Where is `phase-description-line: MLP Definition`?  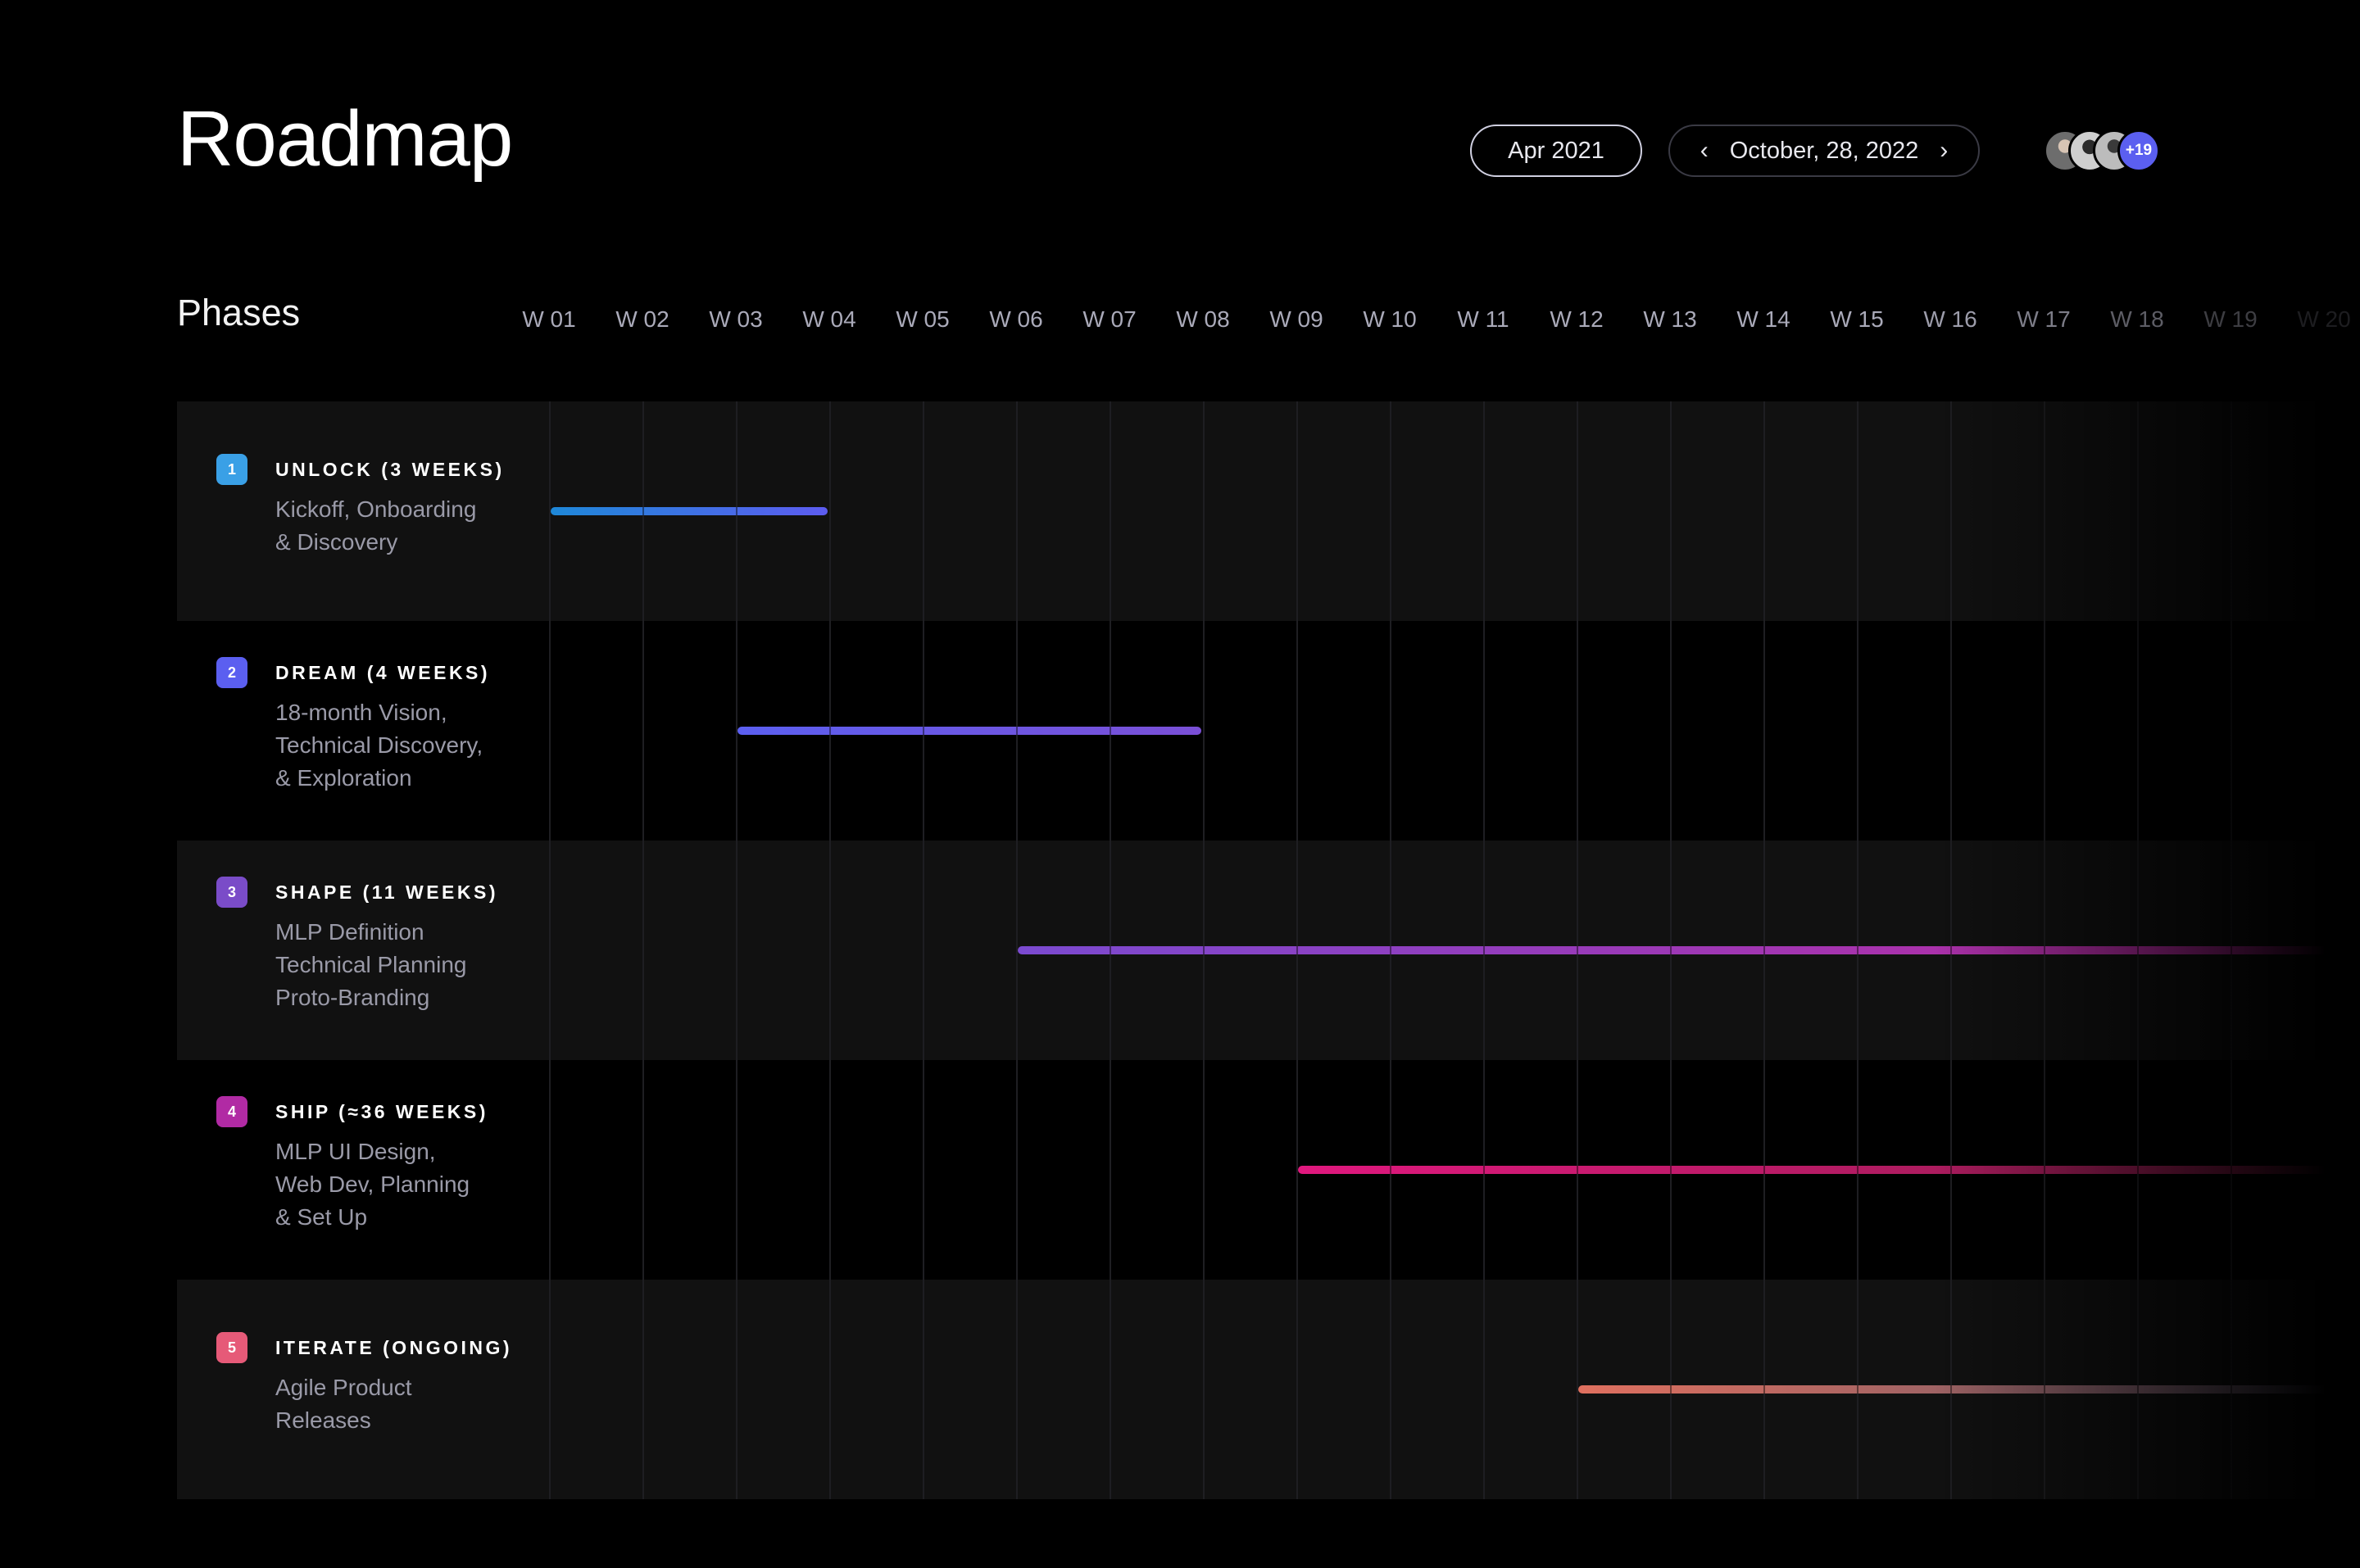 phase-description-line: MLP Definition is located at coordinates (349, 932).